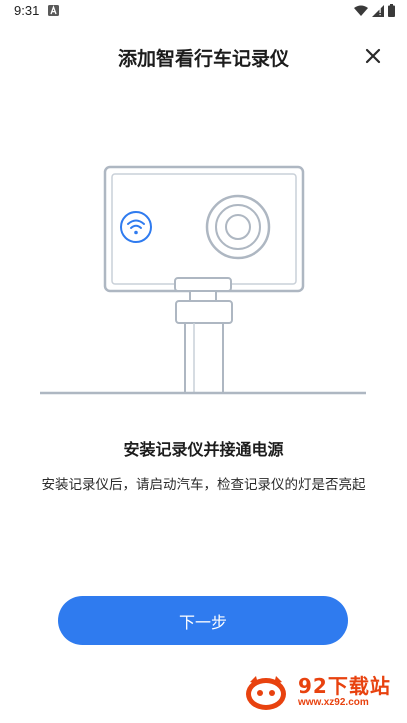 The width and height of the screenshot is (407, 723). Describe the element at coordinates (333, 702) in the screenshot. I see `watermark-url: www.xz92.com` at that location.